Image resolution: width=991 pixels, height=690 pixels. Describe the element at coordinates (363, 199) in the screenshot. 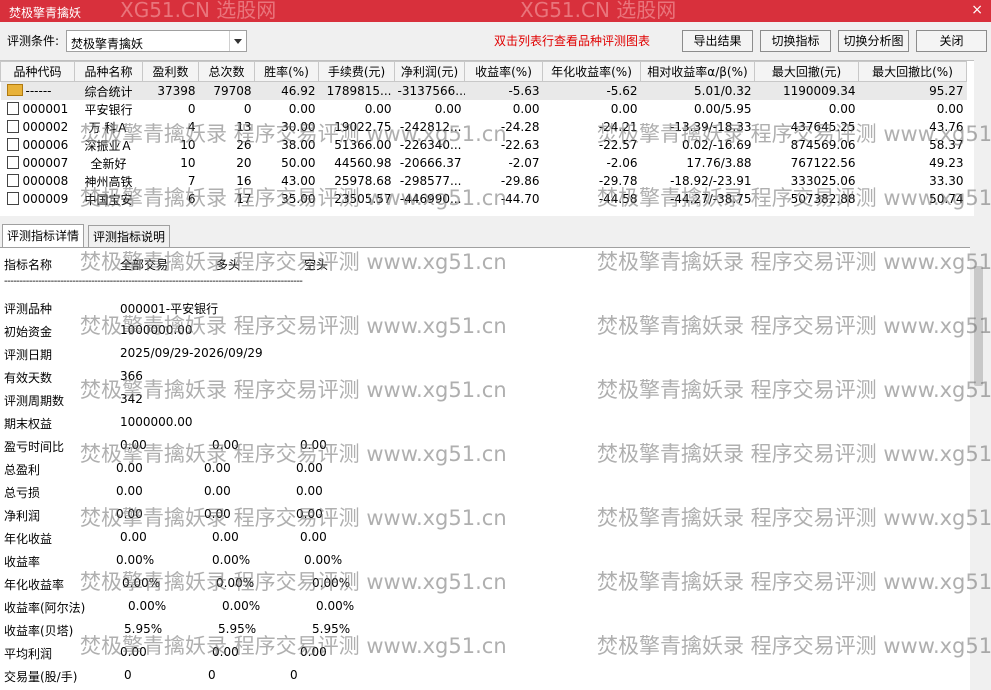

I see `table-cell: 23505.57` at that location.